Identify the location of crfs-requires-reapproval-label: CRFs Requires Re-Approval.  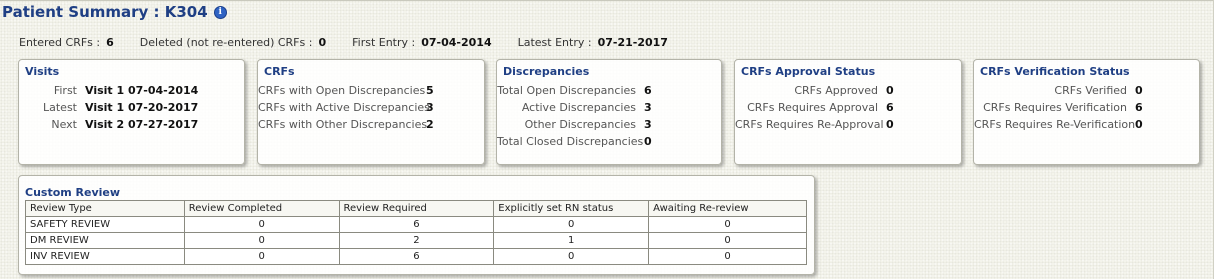
(809, 125).